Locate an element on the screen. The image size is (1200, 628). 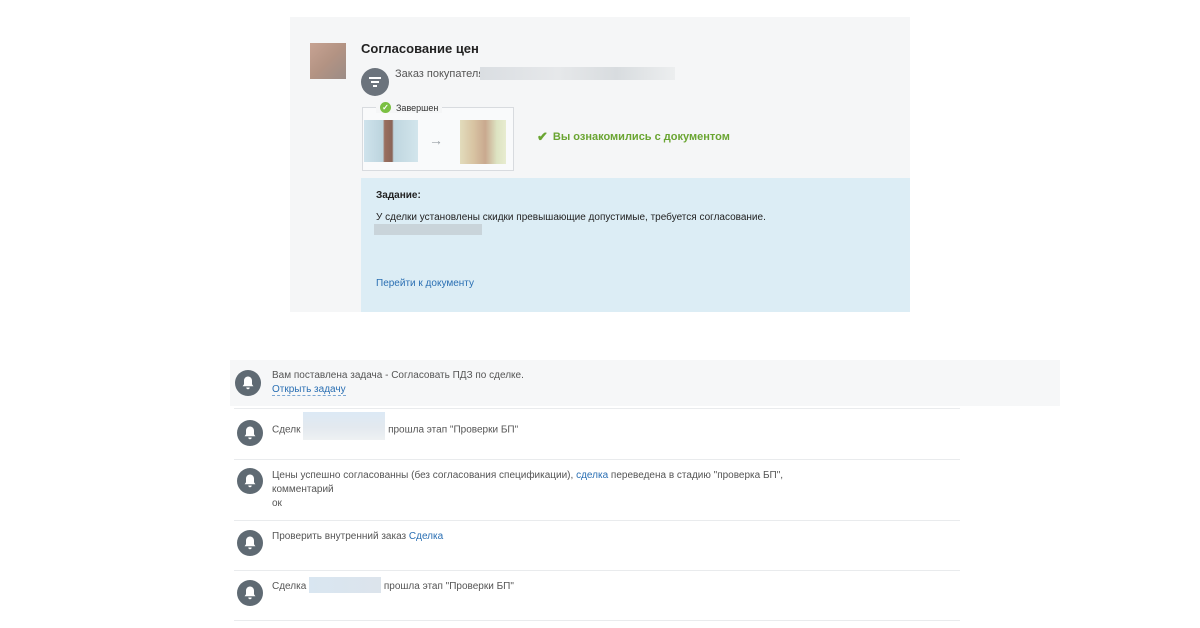
feed-text: Сделк прошла этап "Проверки БП" is located at coordinates (395, 426).